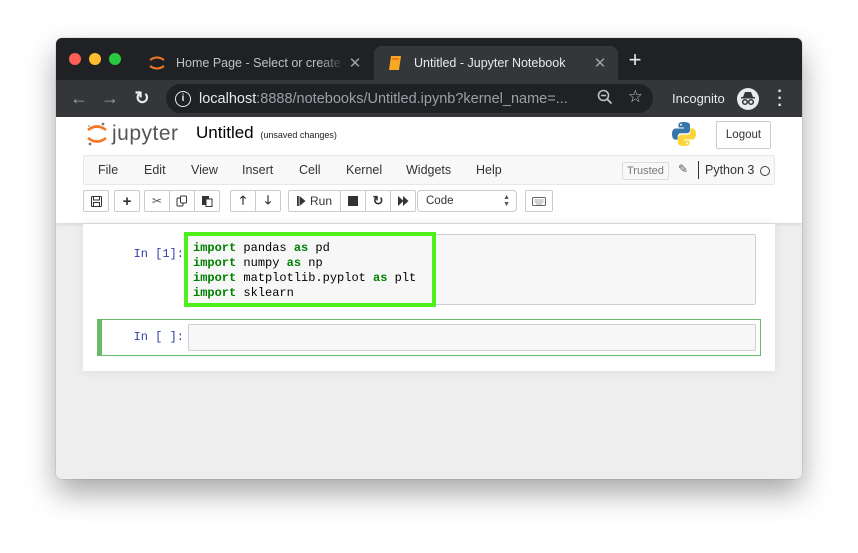 Image resolution: width=858 pixels, height=553 pixels. I want to click on text-token: sklearn, so click(265, 293).